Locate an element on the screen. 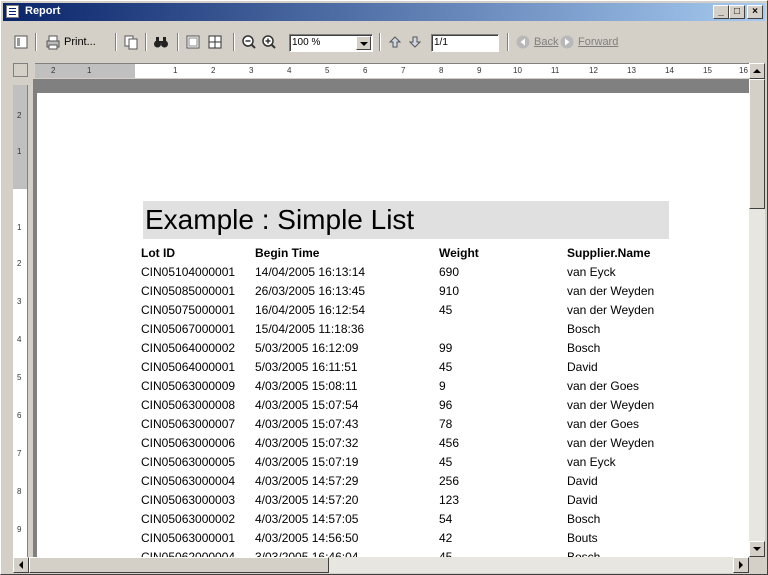  multi-page-button is located at coordinates (215, 42).